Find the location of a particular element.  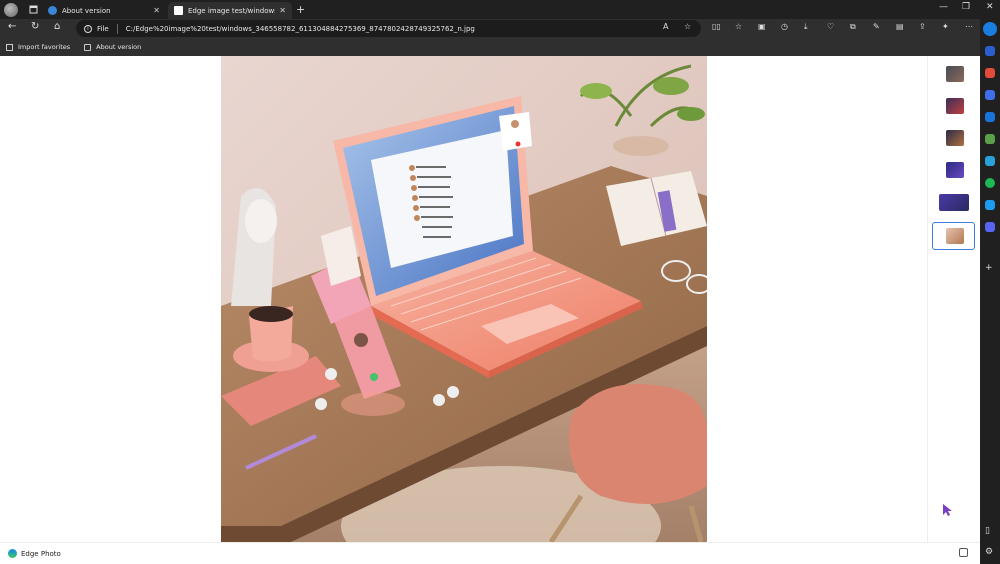

tab-title: About version is located at coordinates (86, 10).